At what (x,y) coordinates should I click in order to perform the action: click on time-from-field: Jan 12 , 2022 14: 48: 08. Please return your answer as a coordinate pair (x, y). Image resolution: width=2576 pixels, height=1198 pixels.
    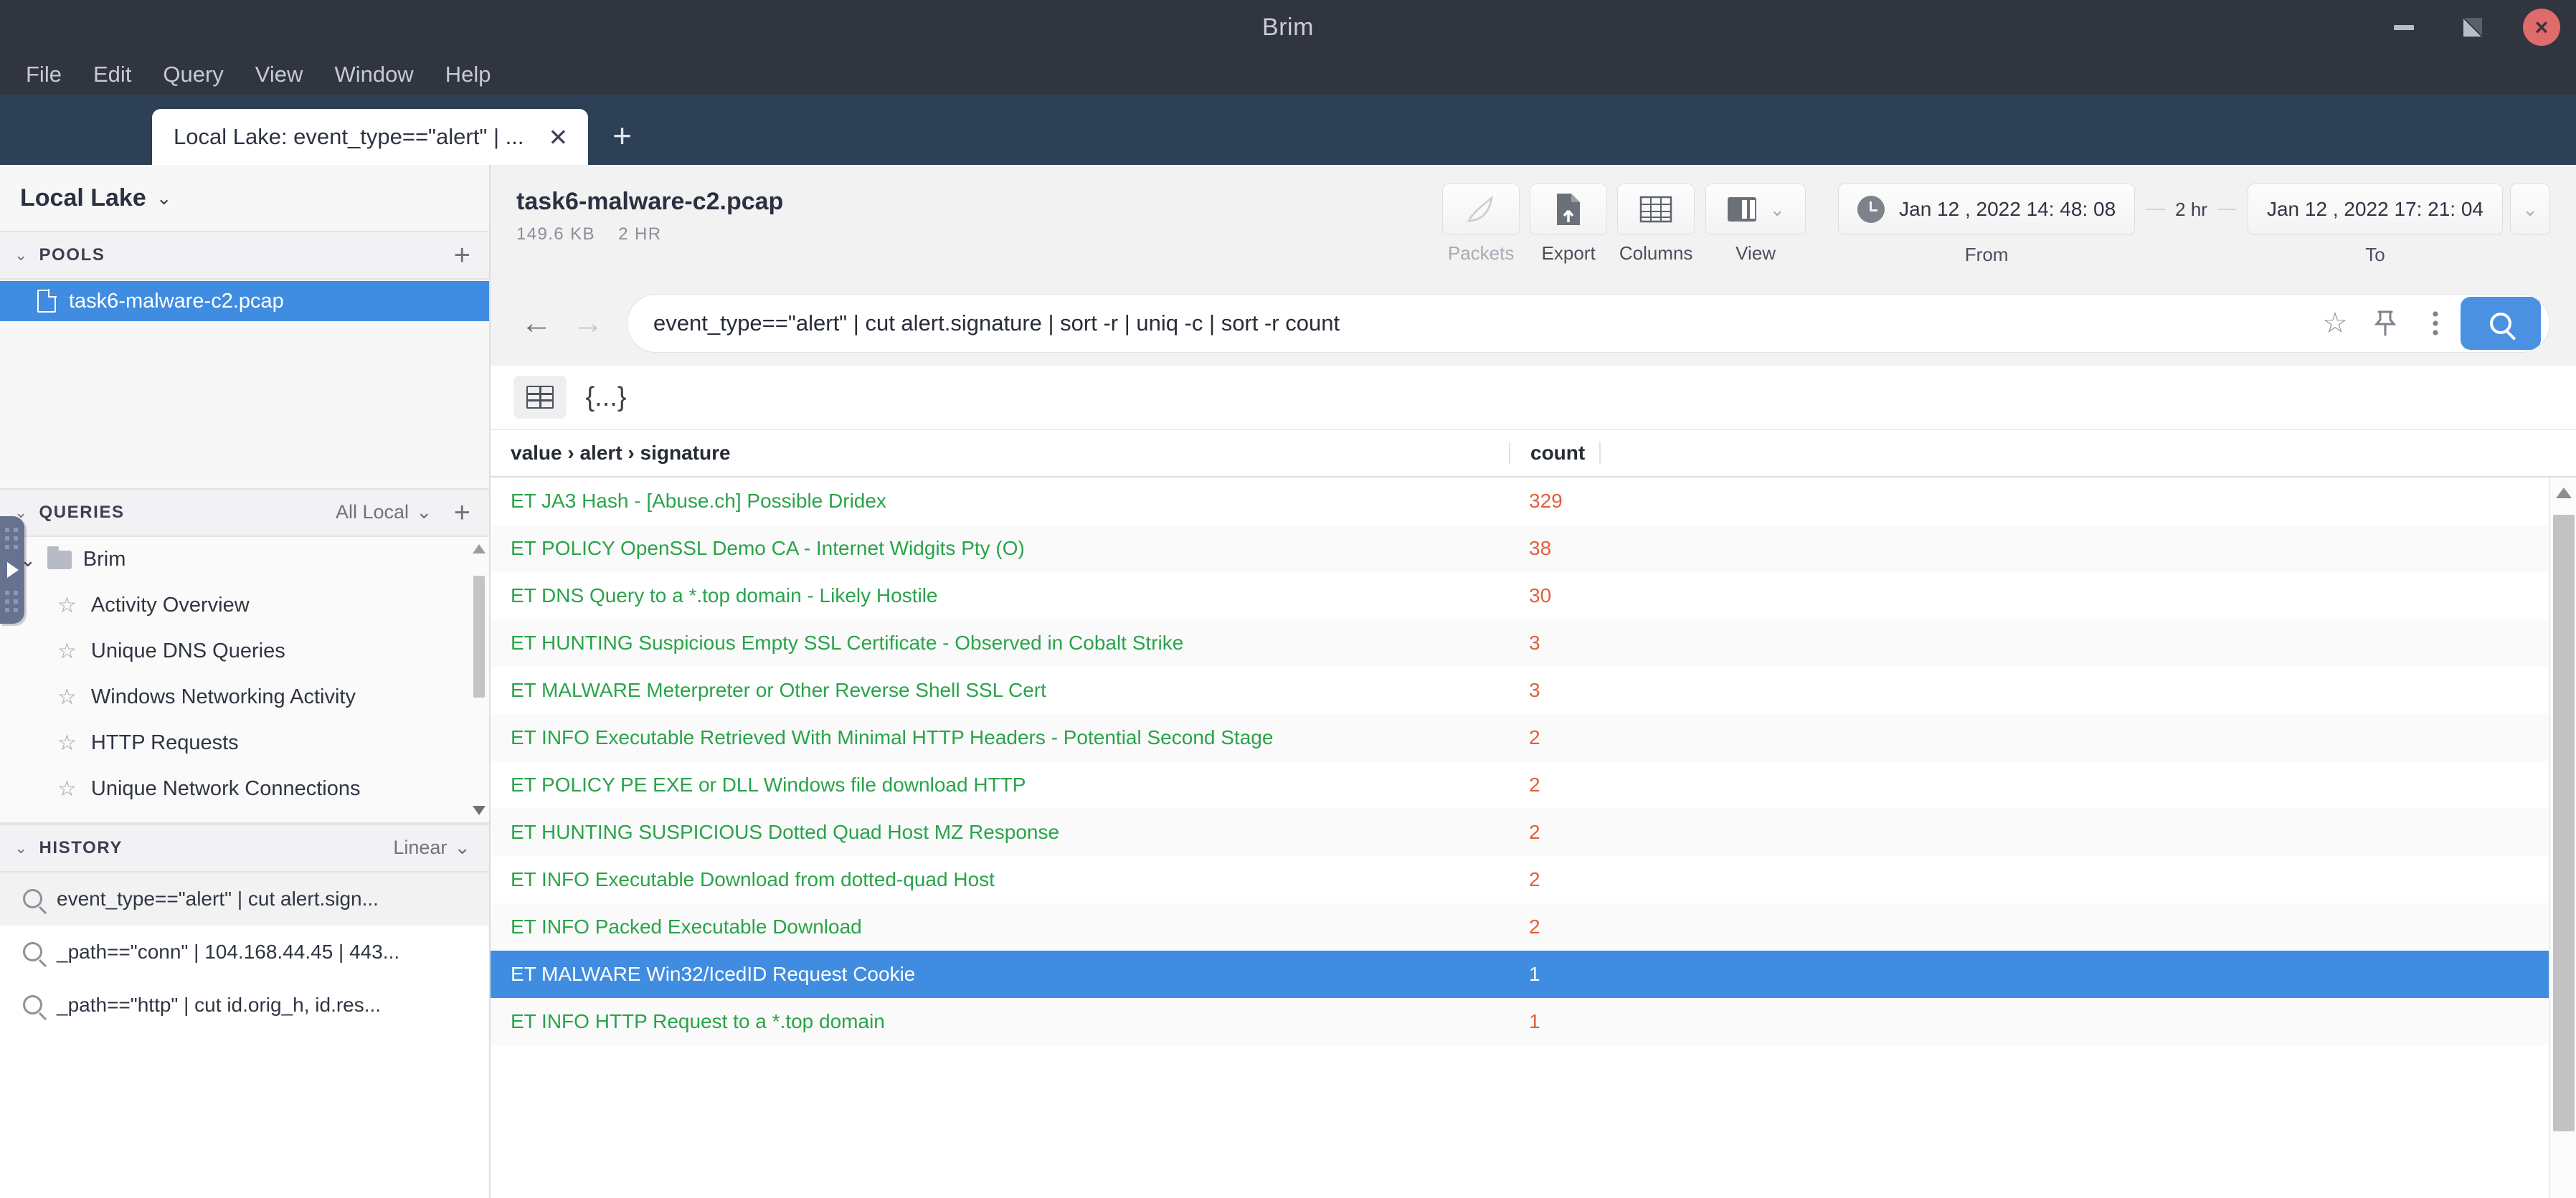
    Looking at the image, I should click on (1987, 209).